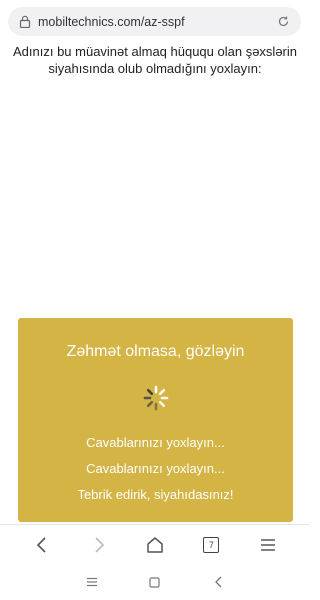 The height and width of the screenshot is (600, 320). Describe the element at coordinates (99, 545) in the screenshot. I see `forward-arrow-icon` at that location.